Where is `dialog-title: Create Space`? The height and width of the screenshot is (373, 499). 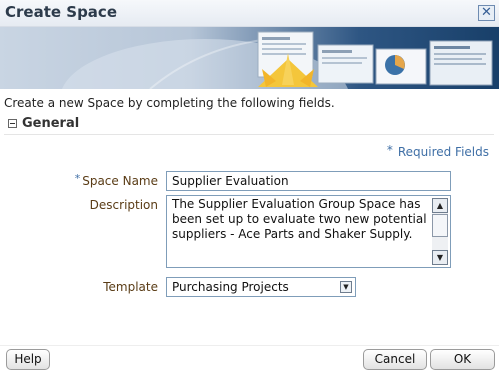 dialog-title: Create Space is located at coordinates (61, 12).